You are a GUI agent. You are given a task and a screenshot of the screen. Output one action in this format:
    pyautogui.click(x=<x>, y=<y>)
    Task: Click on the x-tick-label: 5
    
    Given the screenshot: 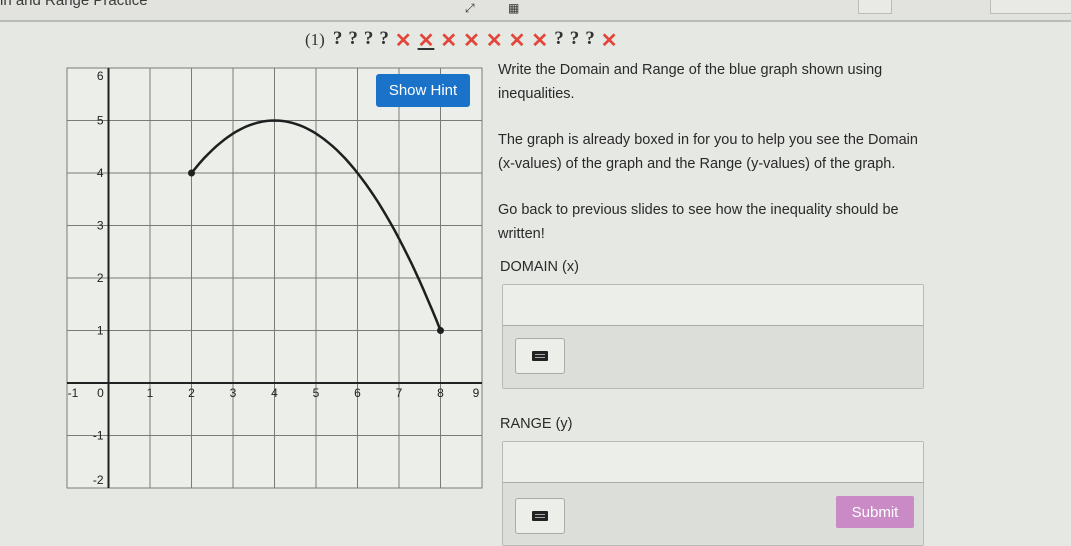 What is the action you would take?
    pyautogui.click(x=316, y=393)
    